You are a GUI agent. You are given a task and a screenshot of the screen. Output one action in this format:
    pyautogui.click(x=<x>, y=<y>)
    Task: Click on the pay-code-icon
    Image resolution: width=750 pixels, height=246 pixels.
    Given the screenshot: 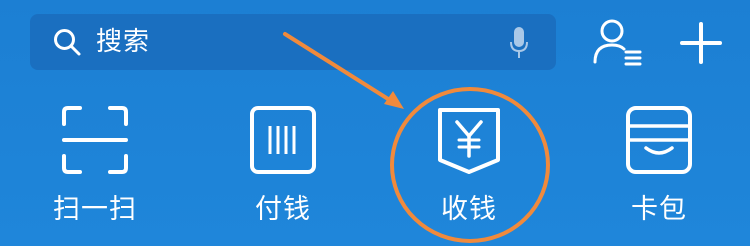 What is the action you would take?
    pyautogui.click(x=283, y=140)
    